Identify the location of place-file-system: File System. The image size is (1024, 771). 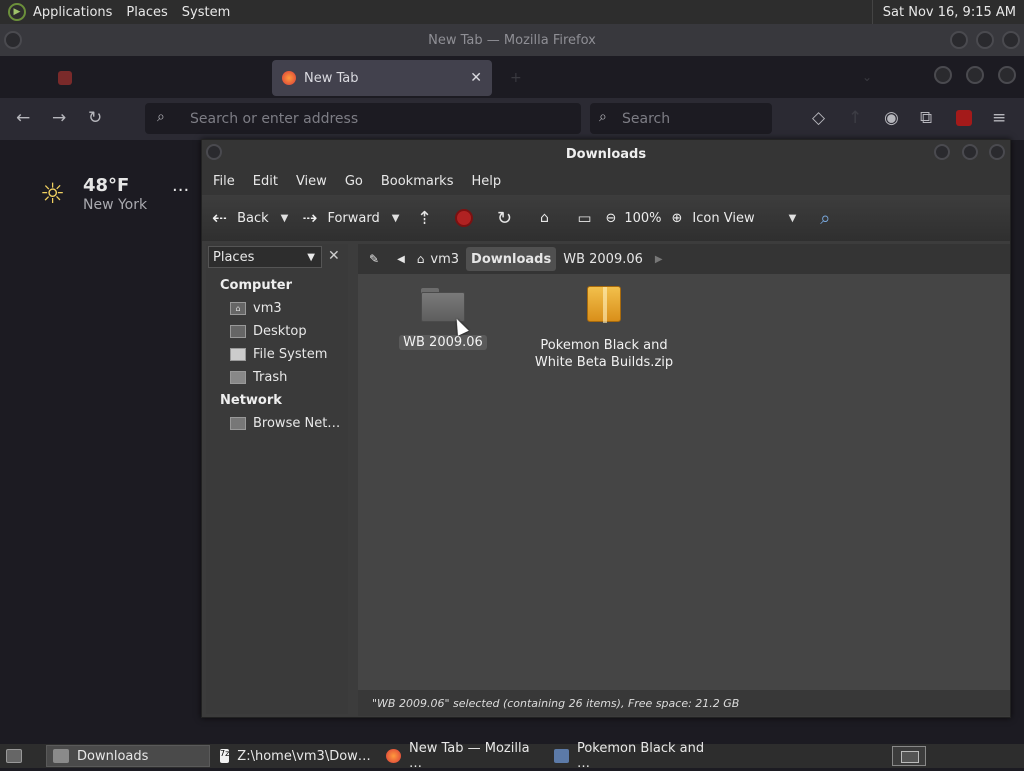
(278, 354).